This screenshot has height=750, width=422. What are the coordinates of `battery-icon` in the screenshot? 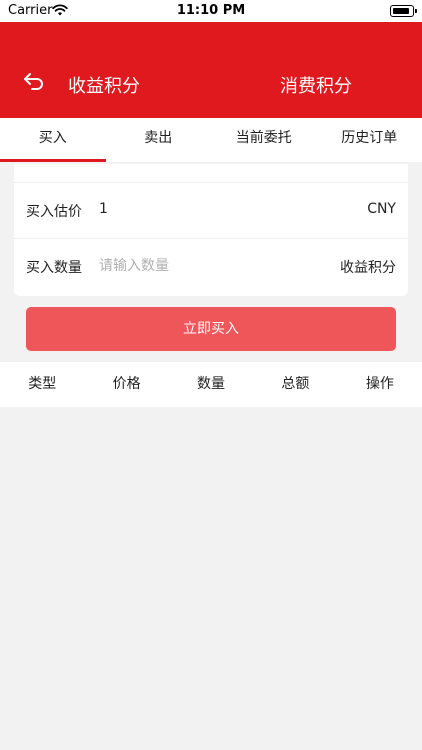 It's located at (403, 11).